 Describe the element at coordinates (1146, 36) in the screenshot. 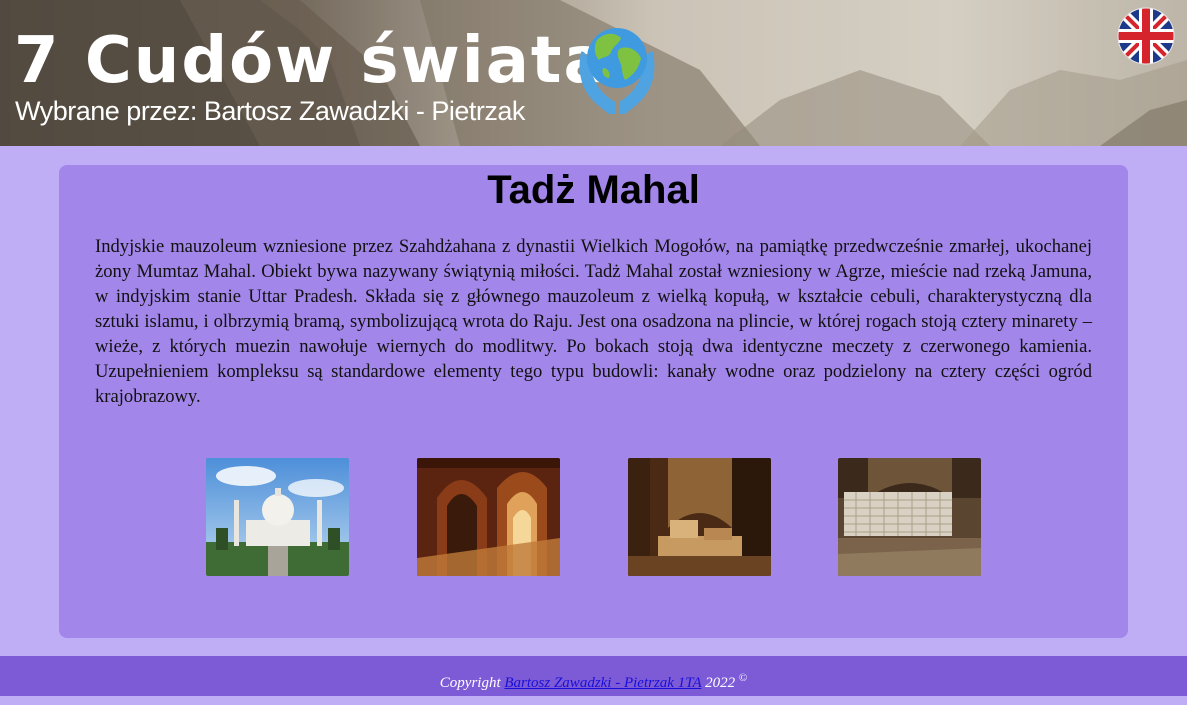

I see `uk-flag-icon` at that location.